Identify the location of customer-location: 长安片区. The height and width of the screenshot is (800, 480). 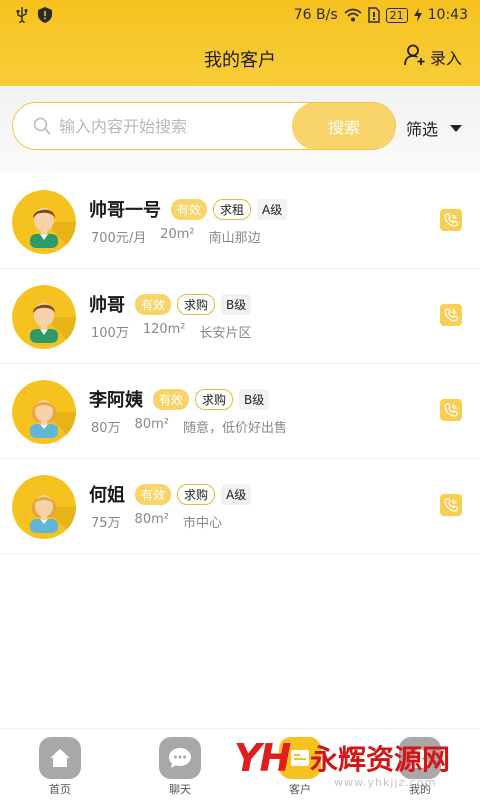
(225, 333).